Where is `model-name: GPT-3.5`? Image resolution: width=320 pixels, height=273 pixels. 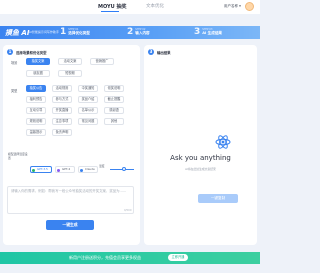
model-name: GPT-3.5 is located at coordinates (42, 169).